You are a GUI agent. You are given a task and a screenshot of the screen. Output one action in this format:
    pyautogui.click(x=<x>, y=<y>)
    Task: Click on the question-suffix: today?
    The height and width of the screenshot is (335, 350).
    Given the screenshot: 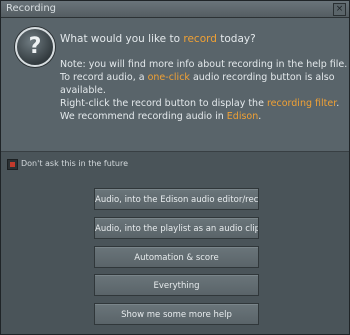 What is the action you would take?
    pyautogui.click(x=236, y=39)
    